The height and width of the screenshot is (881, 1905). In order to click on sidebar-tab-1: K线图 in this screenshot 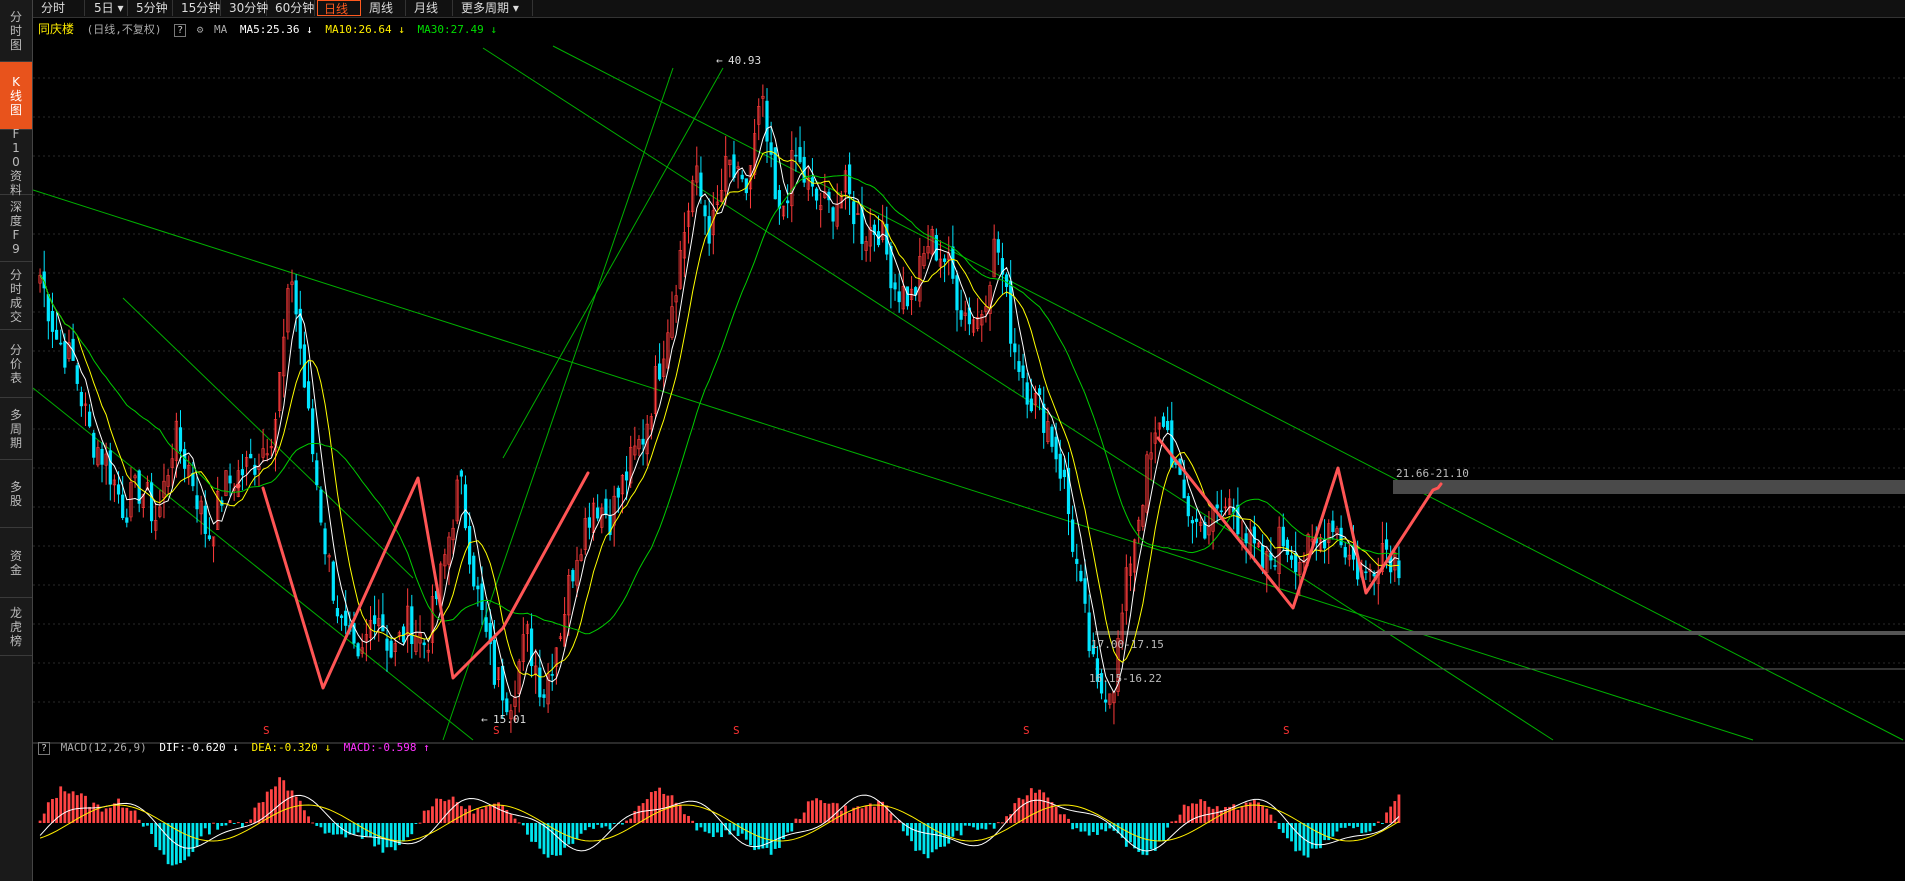, I will do `click(16, 96)`.